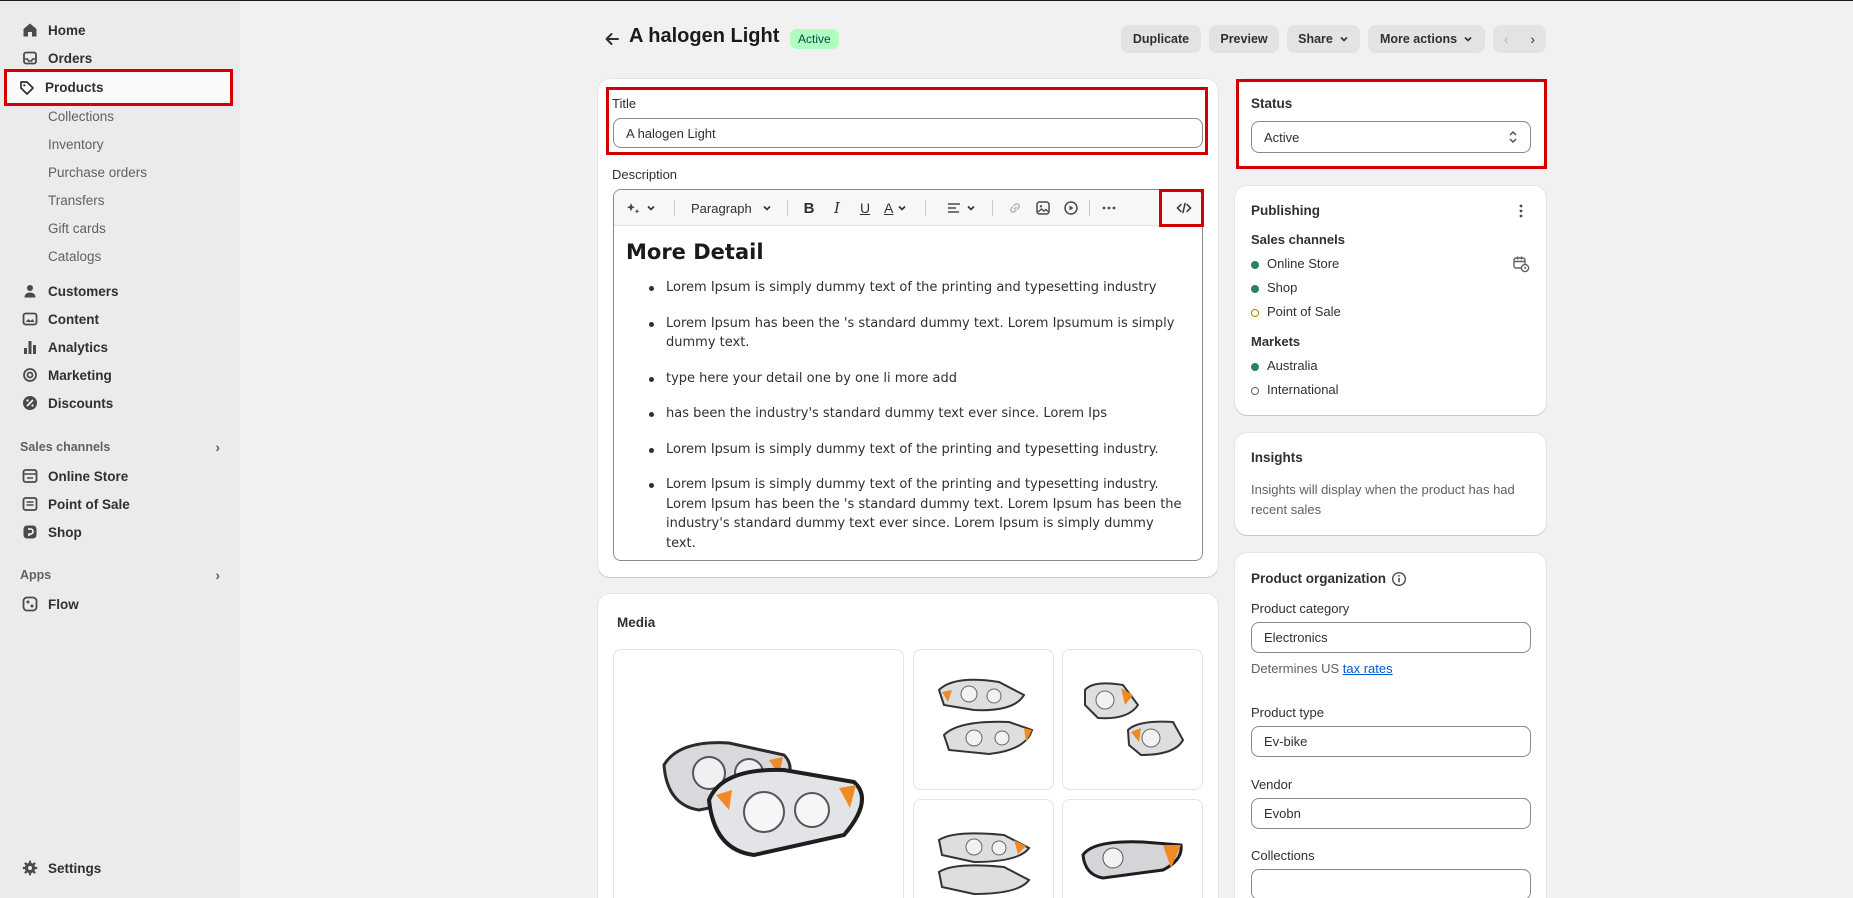 The height and width of the screenshot is (898, 1853). What do you see at coordinates (1272, 784) in the screenshot?
I see `vendor-label: Vendor` at bounding box center [1272, 784].